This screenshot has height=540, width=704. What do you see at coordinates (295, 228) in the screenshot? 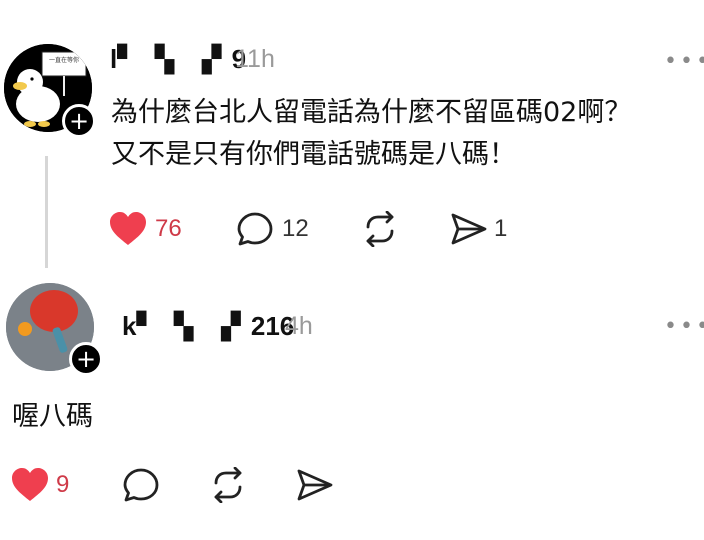
I see `comment-count-1: 12` at bounding box center [295, 228].